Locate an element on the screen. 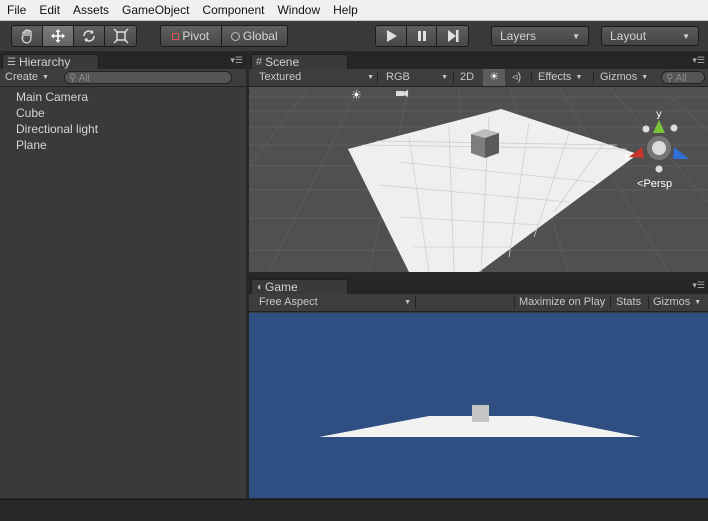 This screenshot has width=708, height=521. effects-label: Effects is located at coordinates (555, 77).